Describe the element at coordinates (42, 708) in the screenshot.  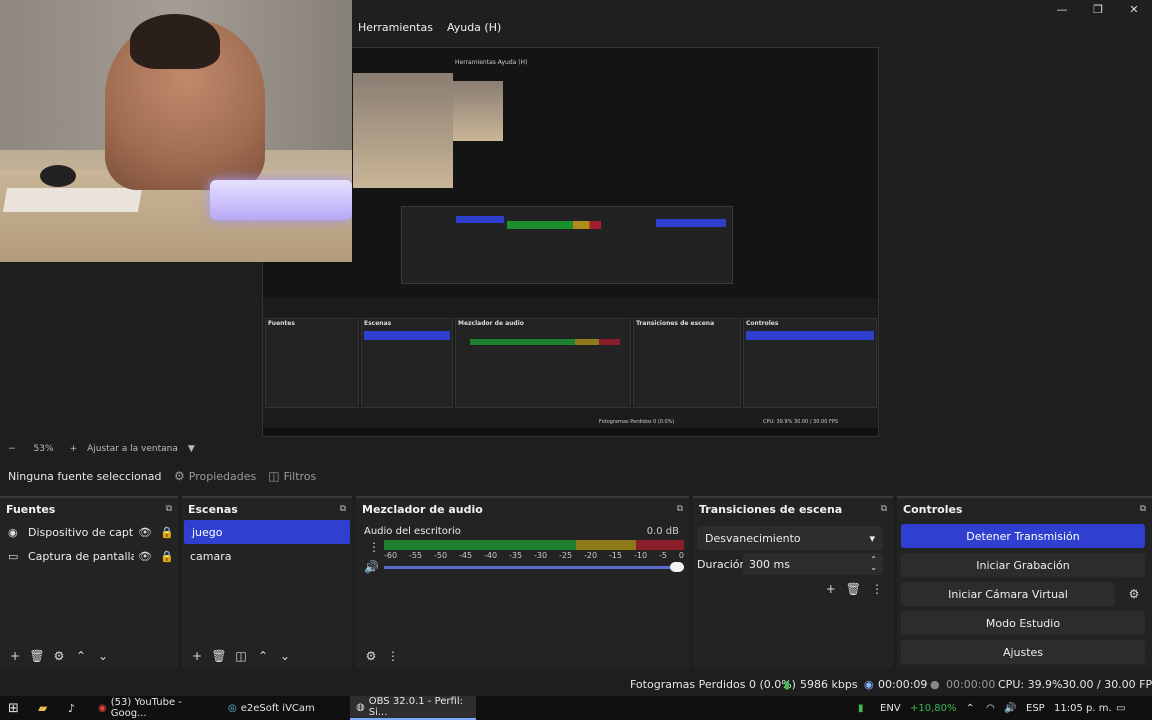
I see `folder-icon: ▰` at that location.